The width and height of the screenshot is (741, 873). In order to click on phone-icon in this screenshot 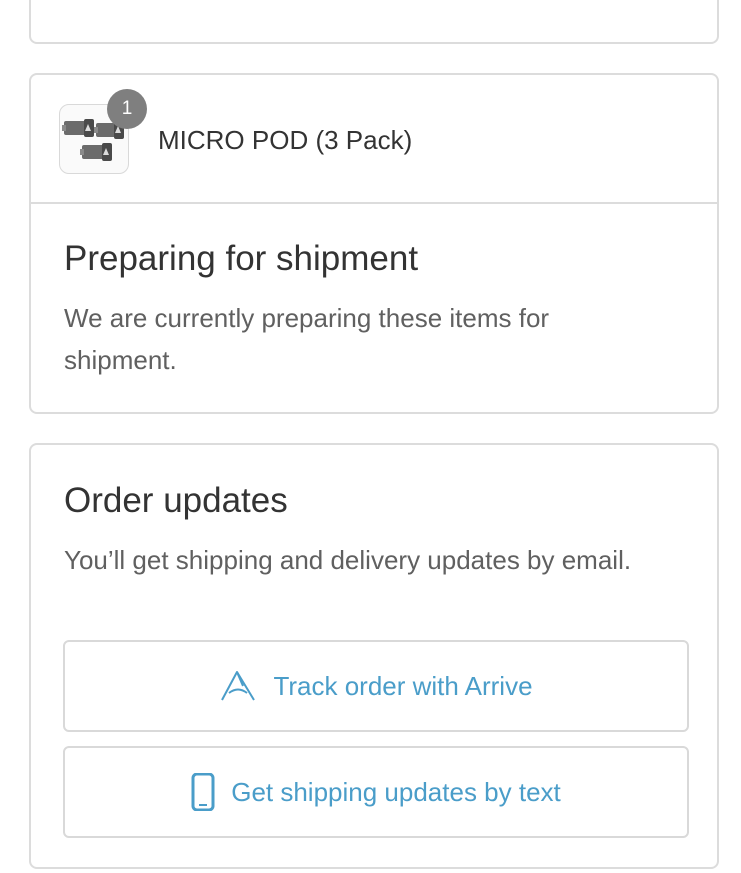, I will do `click(203, 792)`.